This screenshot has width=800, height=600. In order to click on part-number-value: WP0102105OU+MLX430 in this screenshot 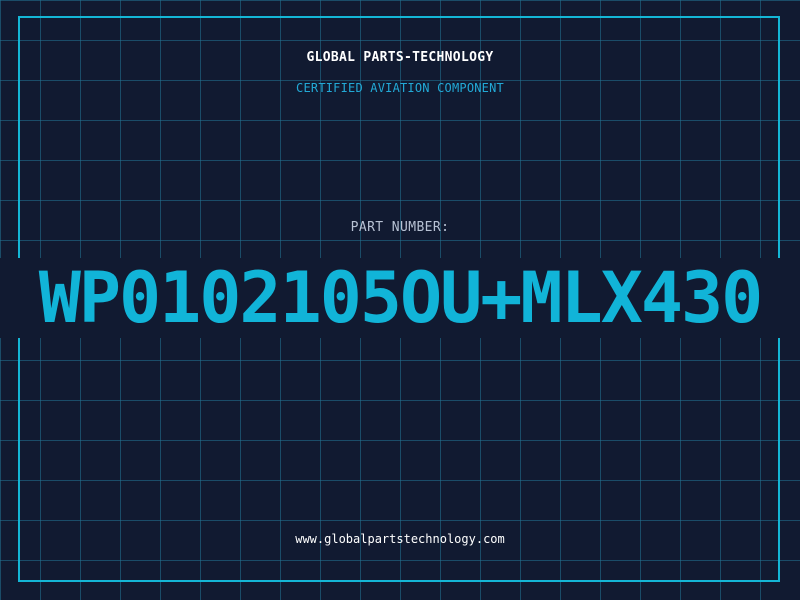, I will do `click(401, 298)`.